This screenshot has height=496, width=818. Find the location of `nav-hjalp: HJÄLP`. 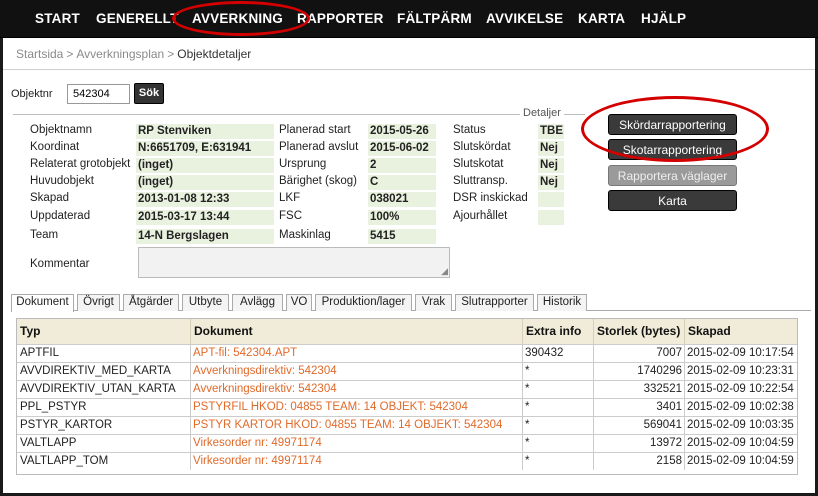

nav-hjalp: HJÄLP is located at coordinates (663, 18).